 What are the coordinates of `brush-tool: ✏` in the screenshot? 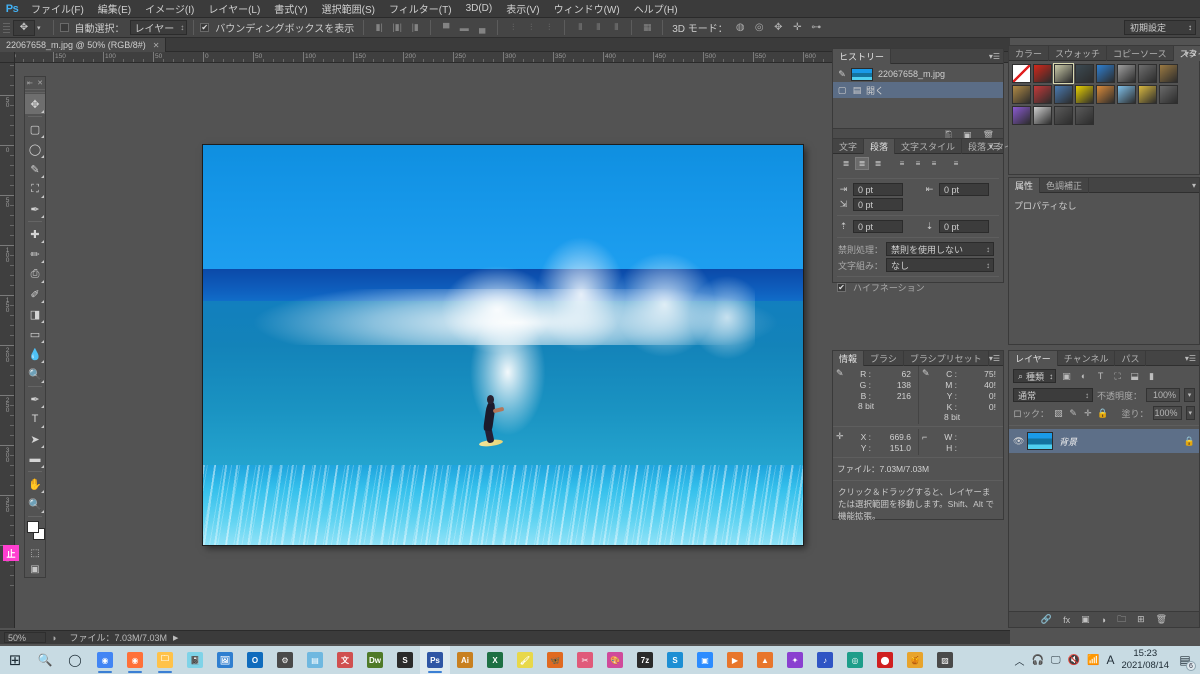 It's located at (35, 254).